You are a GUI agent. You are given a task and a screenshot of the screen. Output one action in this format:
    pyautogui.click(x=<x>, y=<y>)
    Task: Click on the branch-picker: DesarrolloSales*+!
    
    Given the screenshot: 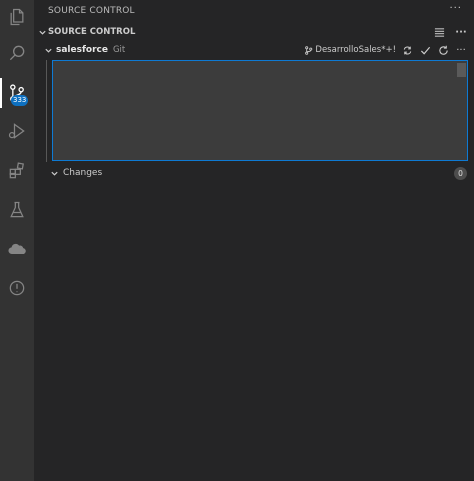 What is the action you would take?
    pyautogui.click(x=350, y=50)
    